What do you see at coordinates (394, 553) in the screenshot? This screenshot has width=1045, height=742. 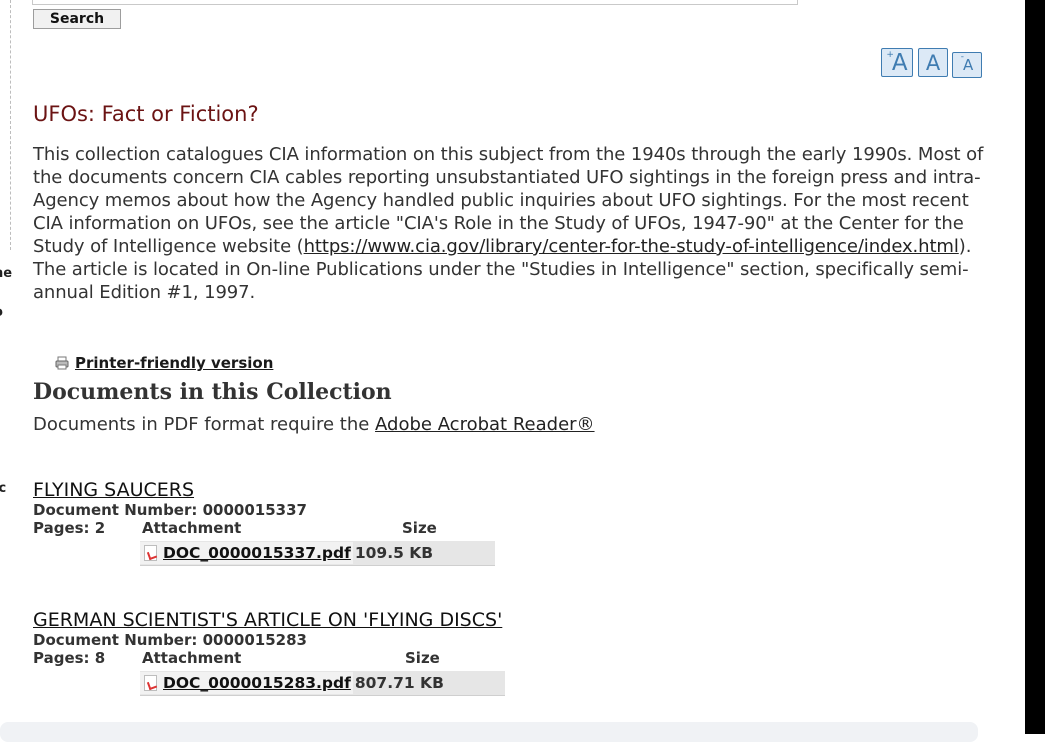 I see `attachment-size: 109.5 KB` at bounding box center [394, 553].